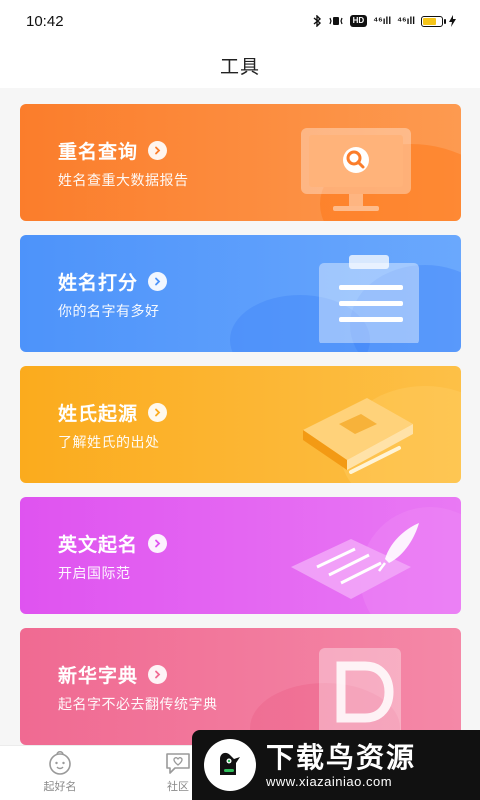  I want to click on watermark-text: 下载鸟资源 www.xiazainiao.com, so click(341, 764).